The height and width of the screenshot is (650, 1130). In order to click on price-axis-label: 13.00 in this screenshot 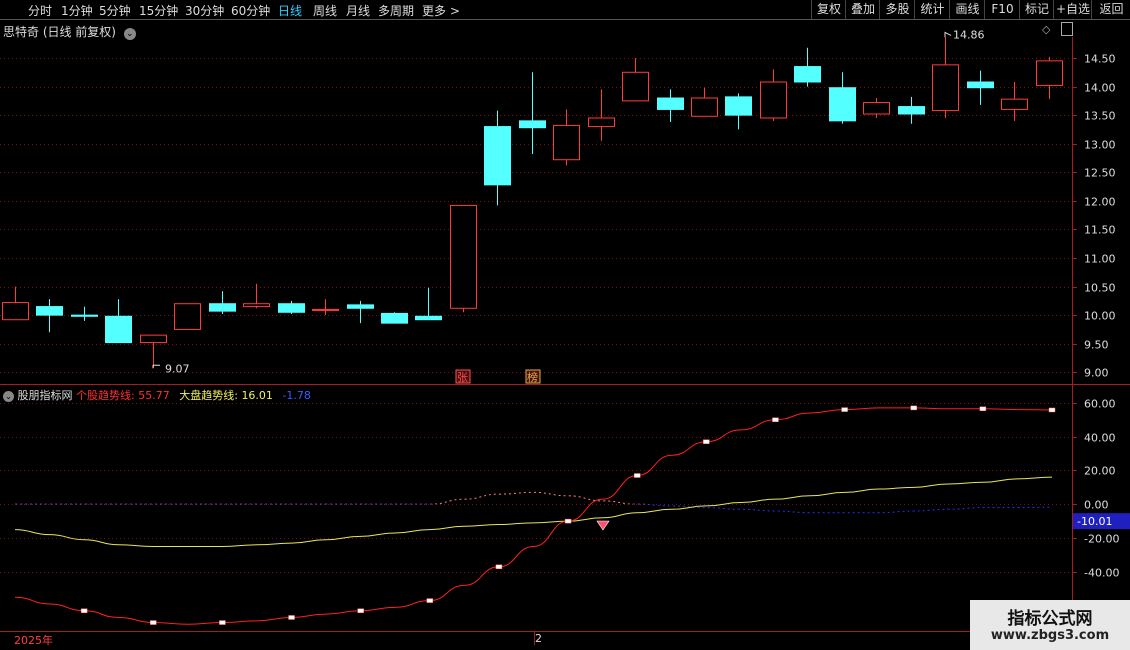, I will do `click(1100, 145)`.